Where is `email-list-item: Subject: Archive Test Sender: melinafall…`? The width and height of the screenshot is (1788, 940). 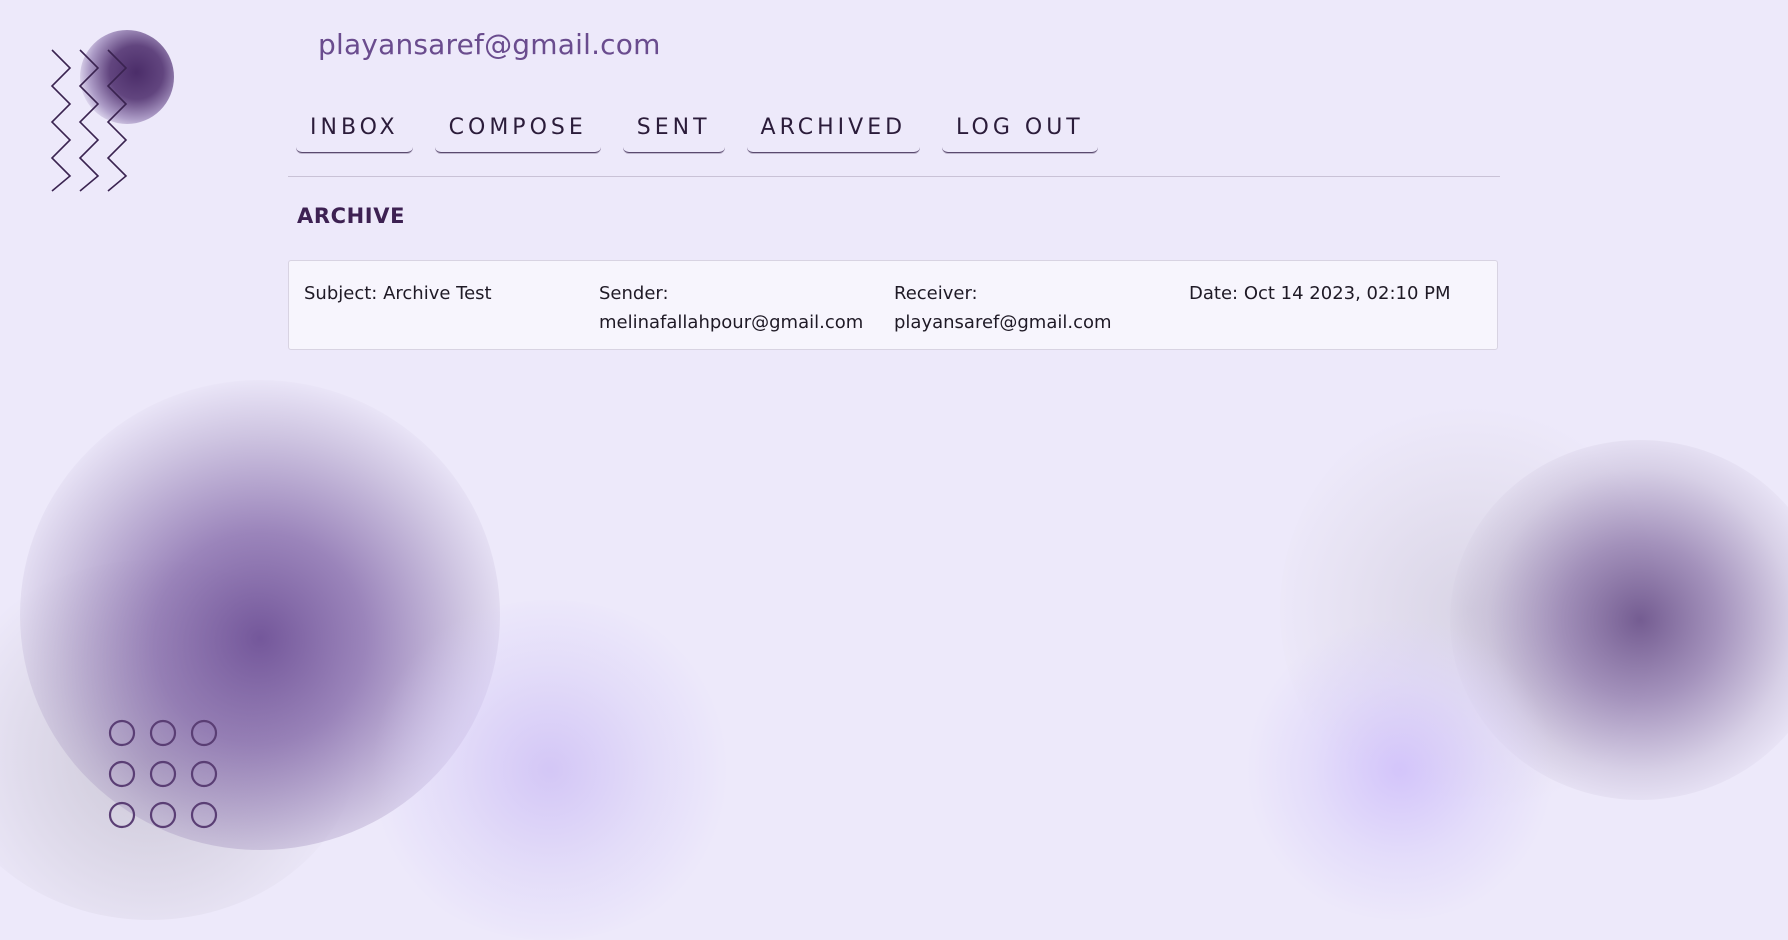
email-list-item: Subject: Archive Test Sender: melinafall… is located at coordinates (893, 305).